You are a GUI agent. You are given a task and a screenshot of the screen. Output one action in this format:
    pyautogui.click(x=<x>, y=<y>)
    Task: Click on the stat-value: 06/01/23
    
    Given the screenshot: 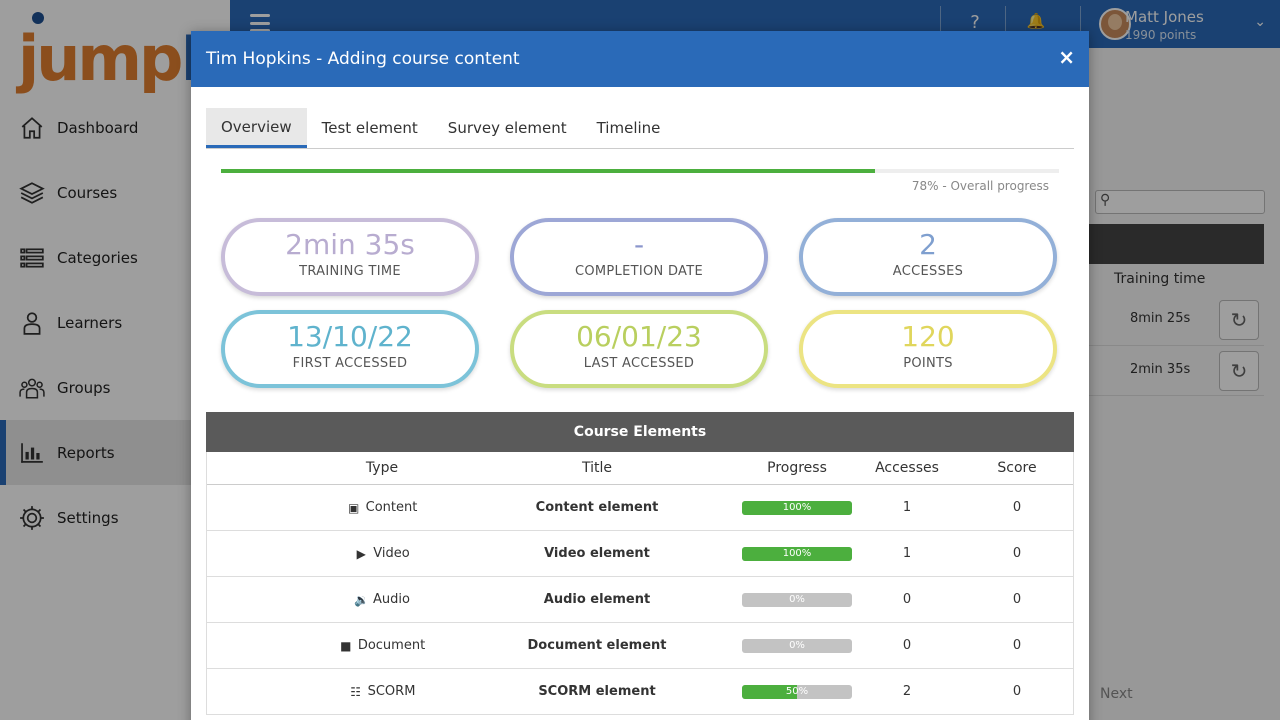 What is the action you would take?
    pyautogui.click(x=639, y=336)
    